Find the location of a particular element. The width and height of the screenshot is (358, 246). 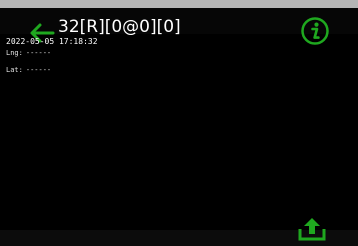

status-bar is located at coordinates (179, 4).